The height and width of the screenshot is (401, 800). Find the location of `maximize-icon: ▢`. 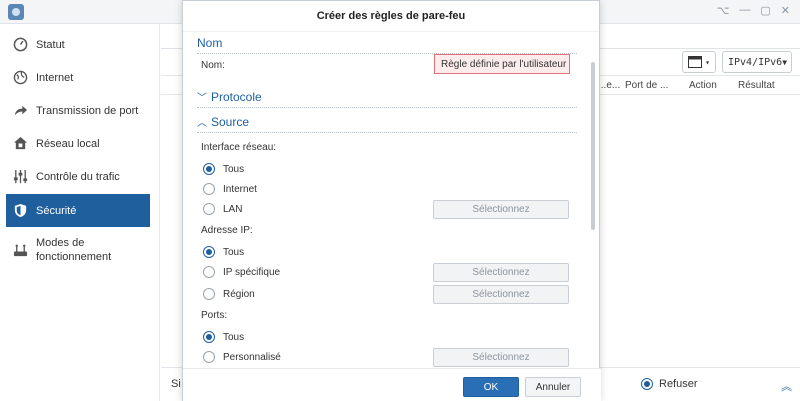

maximize-icon: ▢ is located at coordinates (765, 10).